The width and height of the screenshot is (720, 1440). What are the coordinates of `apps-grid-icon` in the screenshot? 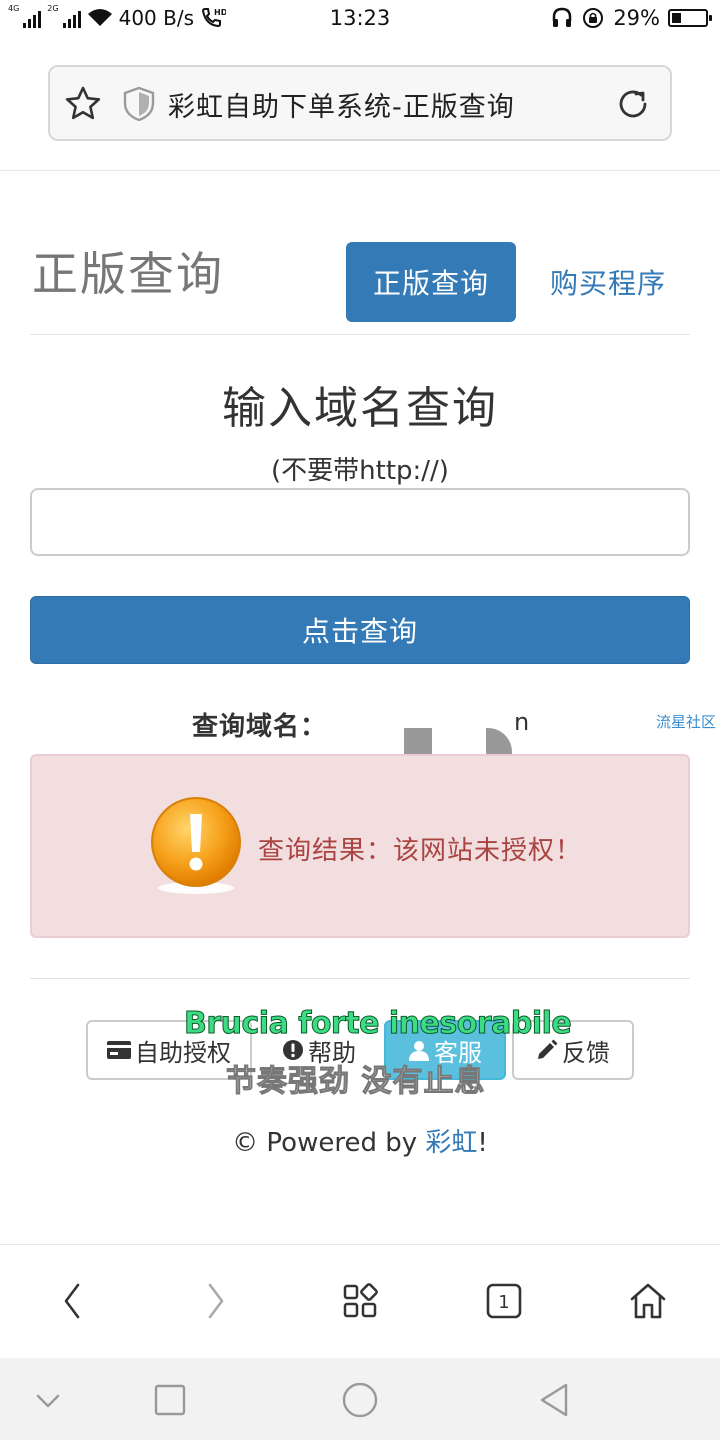 It's located at (360, 1301).